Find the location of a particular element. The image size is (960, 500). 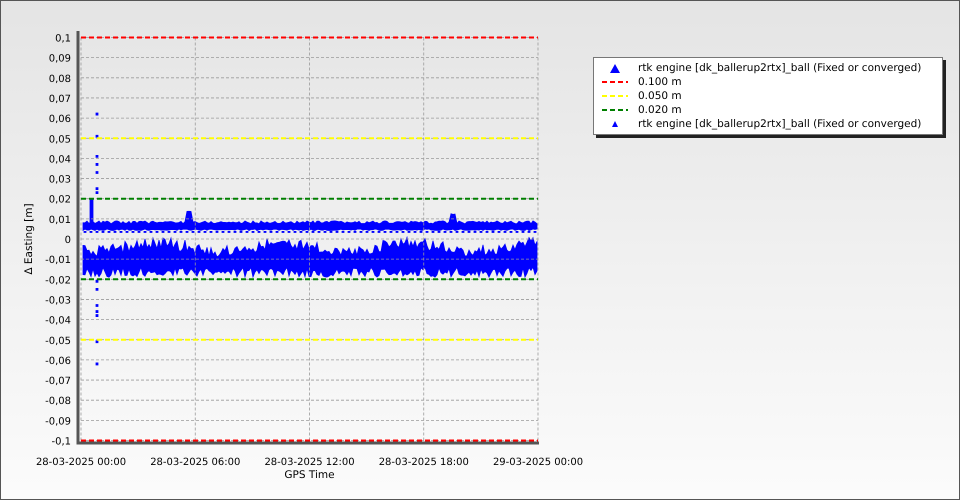

x-tick-label: 29-03-2025 00:00 is located at coordinates (538, 462).